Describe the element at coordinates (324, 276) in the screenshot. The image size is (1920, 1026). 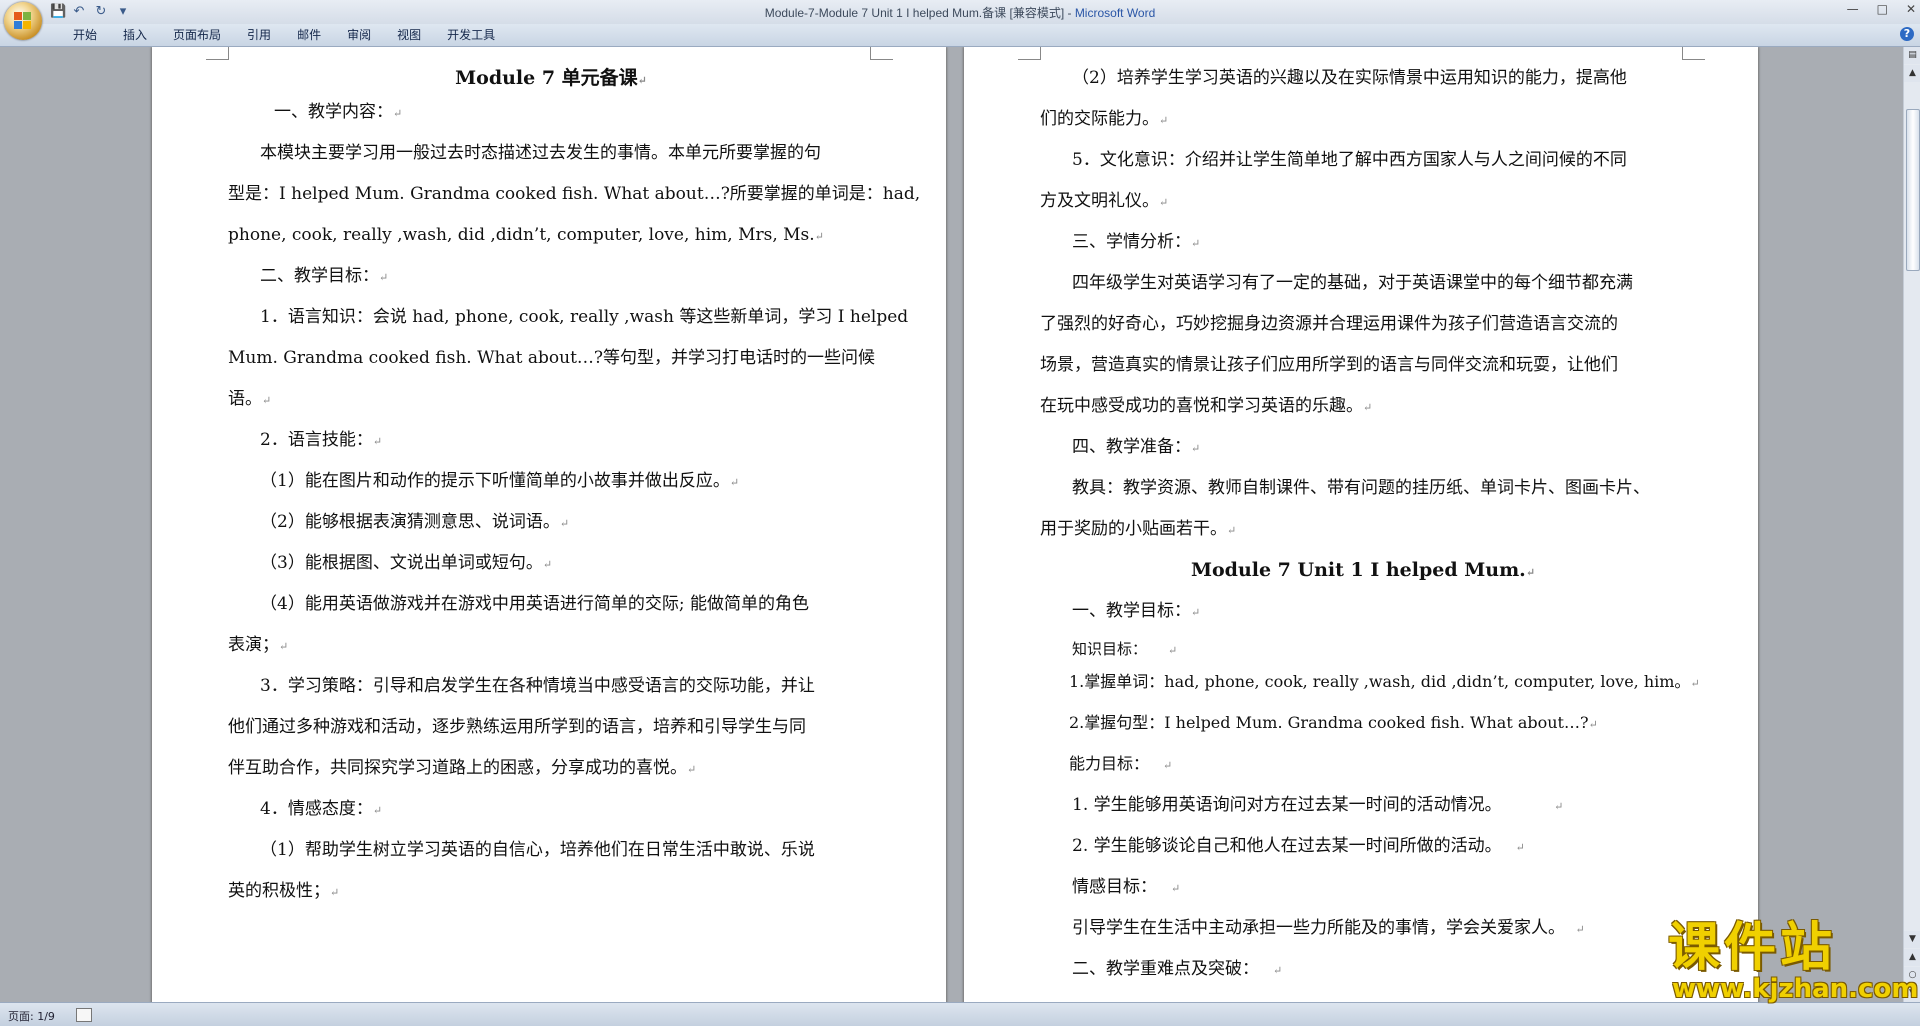
I see `paragraph: 二、教学目标：↵` at that location.